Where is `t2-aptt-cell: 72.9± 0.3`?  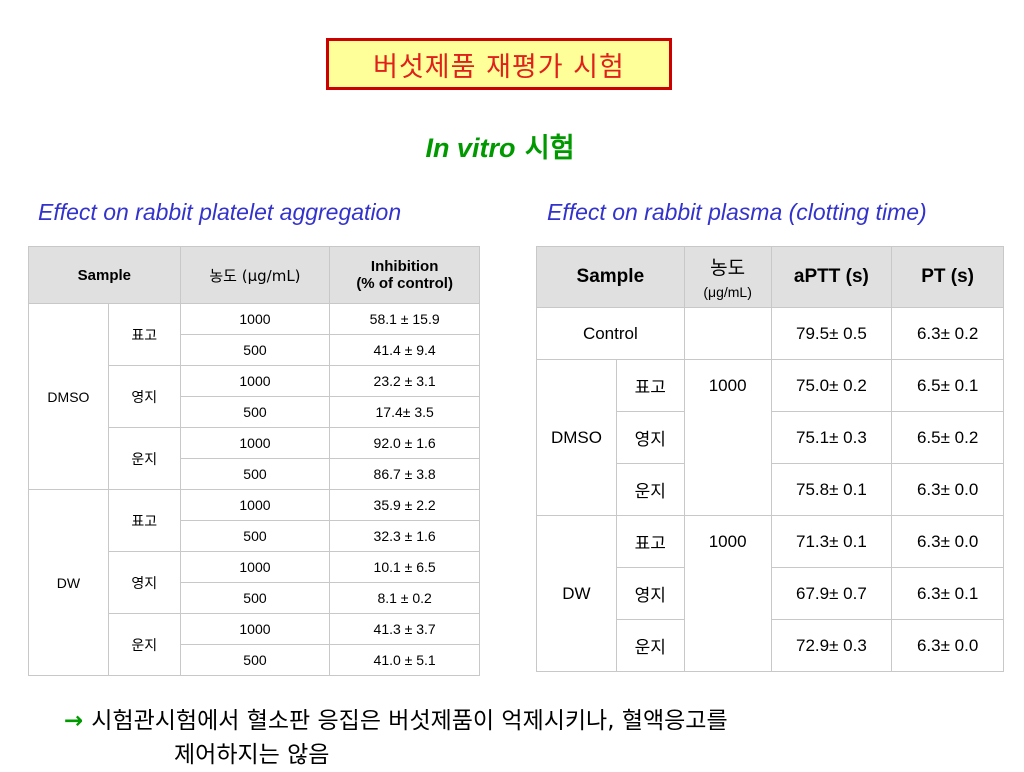
t2-aptt-cell: 72.9± 0.3 is located at coordinates (831, 645).